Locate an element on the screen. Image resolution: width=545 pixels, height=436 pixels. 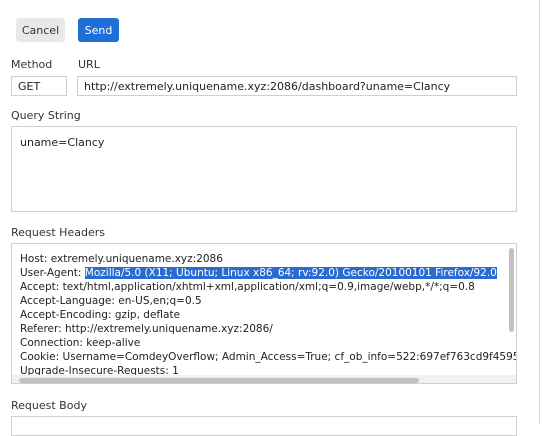
header-line: Host: extremely.uniquename.xyz:2086 is located at coordinates (121, 259).